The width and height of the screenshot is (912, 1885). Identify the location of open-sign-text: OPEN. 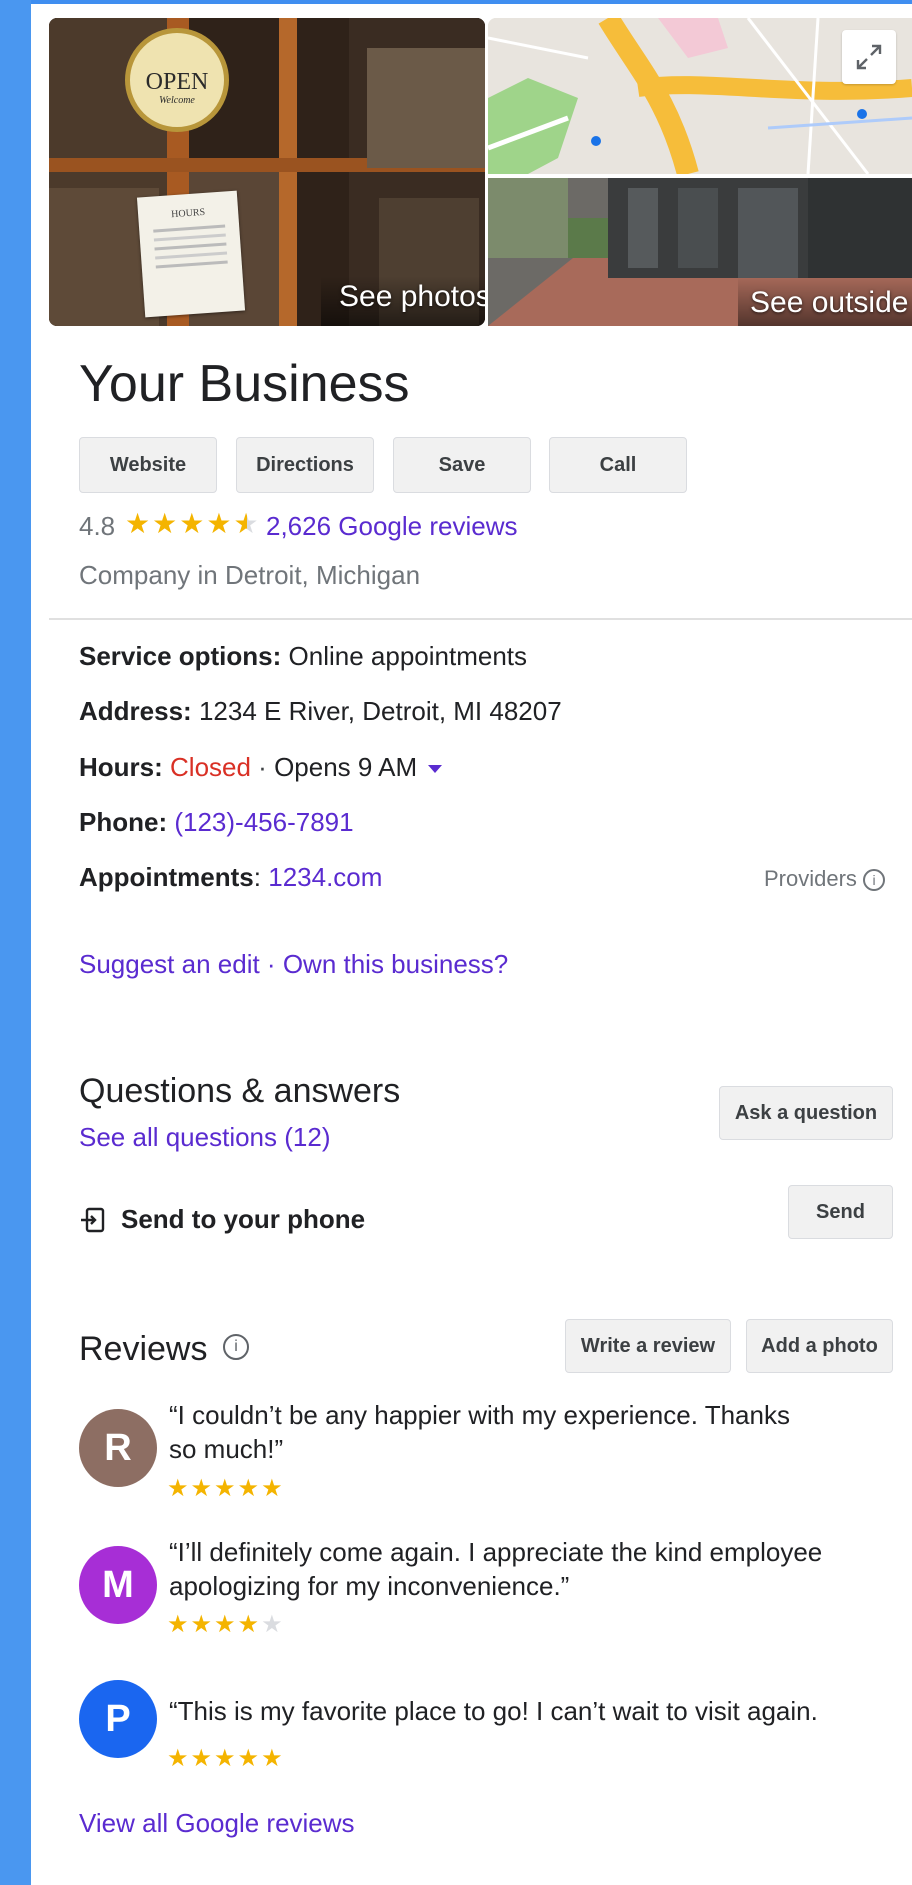
(177, 82).